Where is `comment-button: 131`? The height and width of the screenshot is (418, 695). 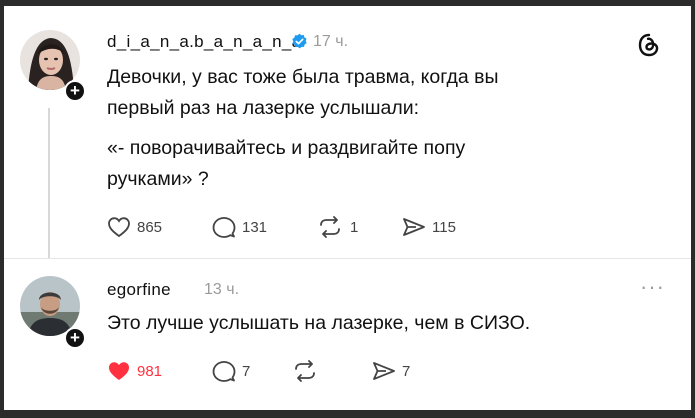 comment-button: 131 is located at coordinates (239, 227).